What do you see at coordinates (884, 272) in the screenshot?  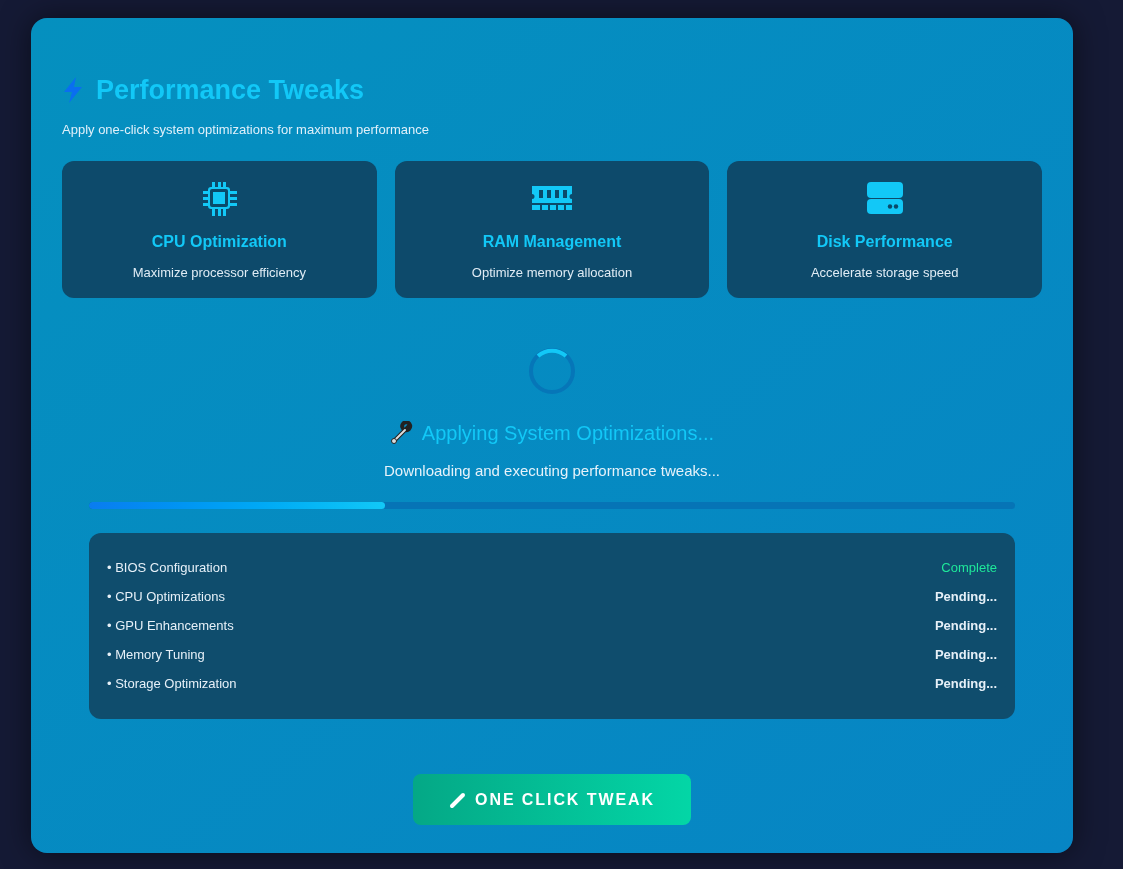 I see `card-description: Accelerate storage speed` at bounding box center [884, 272].